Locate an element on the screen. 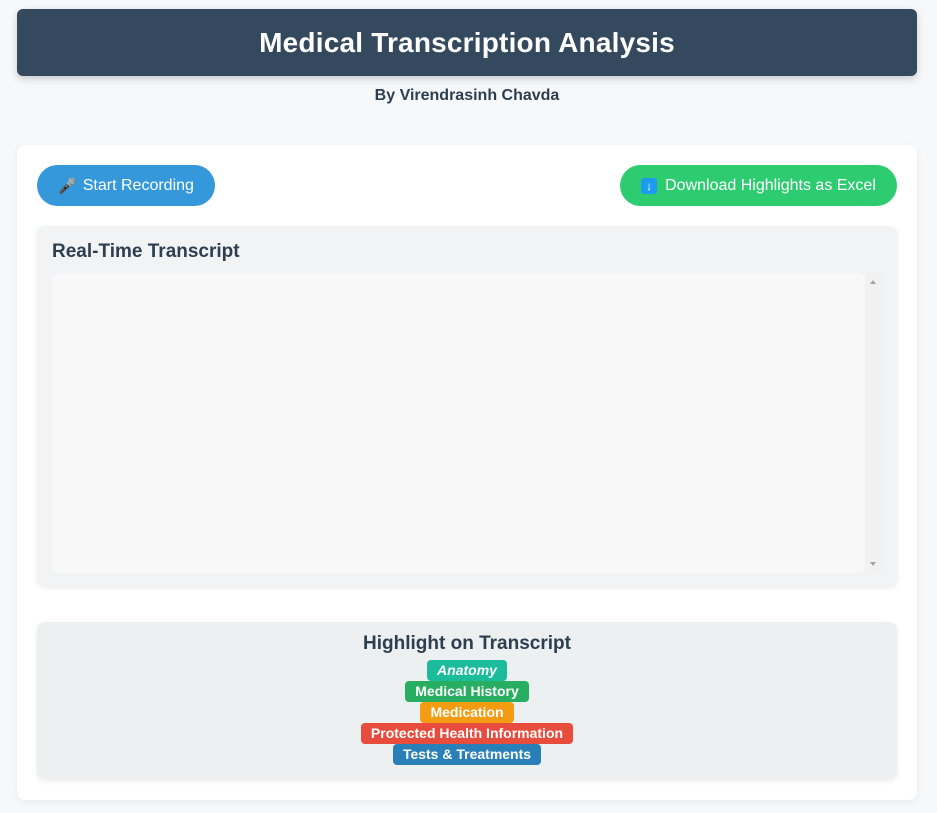 This screenshot has width=937, height=813. scroll-down-arrow-icon is located at coordinates (873, 564).